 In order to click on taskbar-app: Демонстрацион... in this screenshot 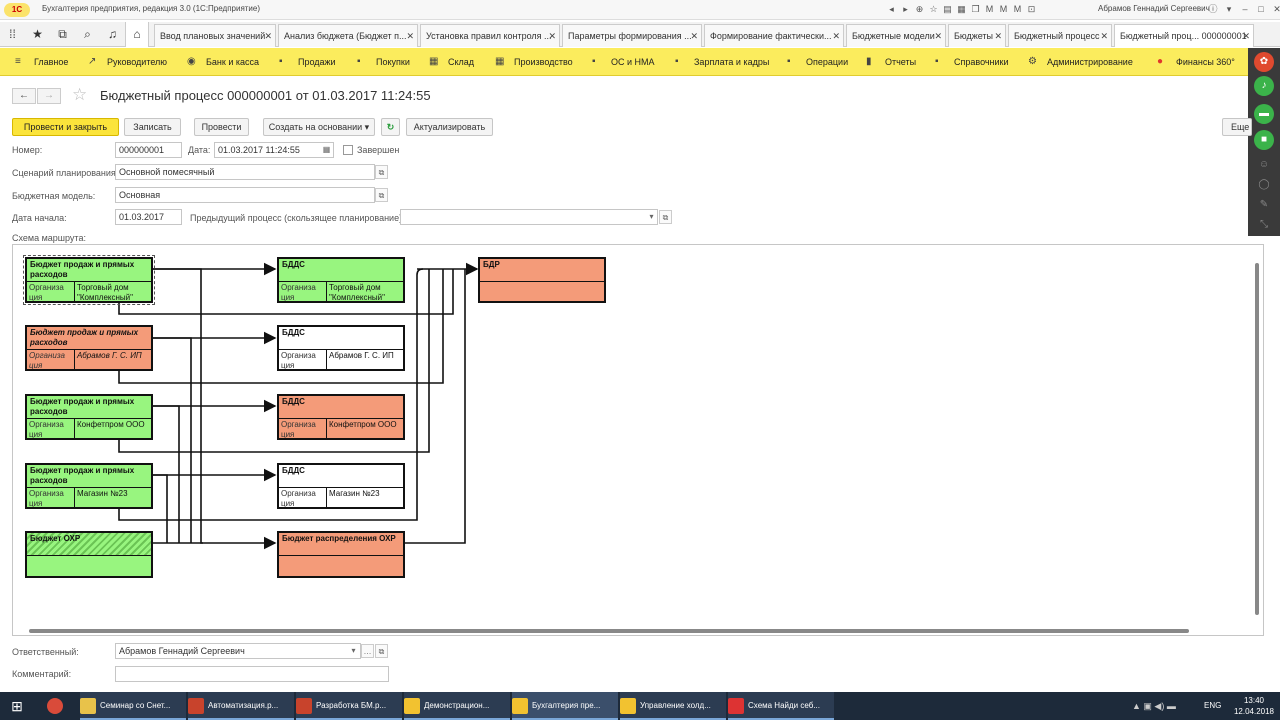, I will do `click(457, 706)`.